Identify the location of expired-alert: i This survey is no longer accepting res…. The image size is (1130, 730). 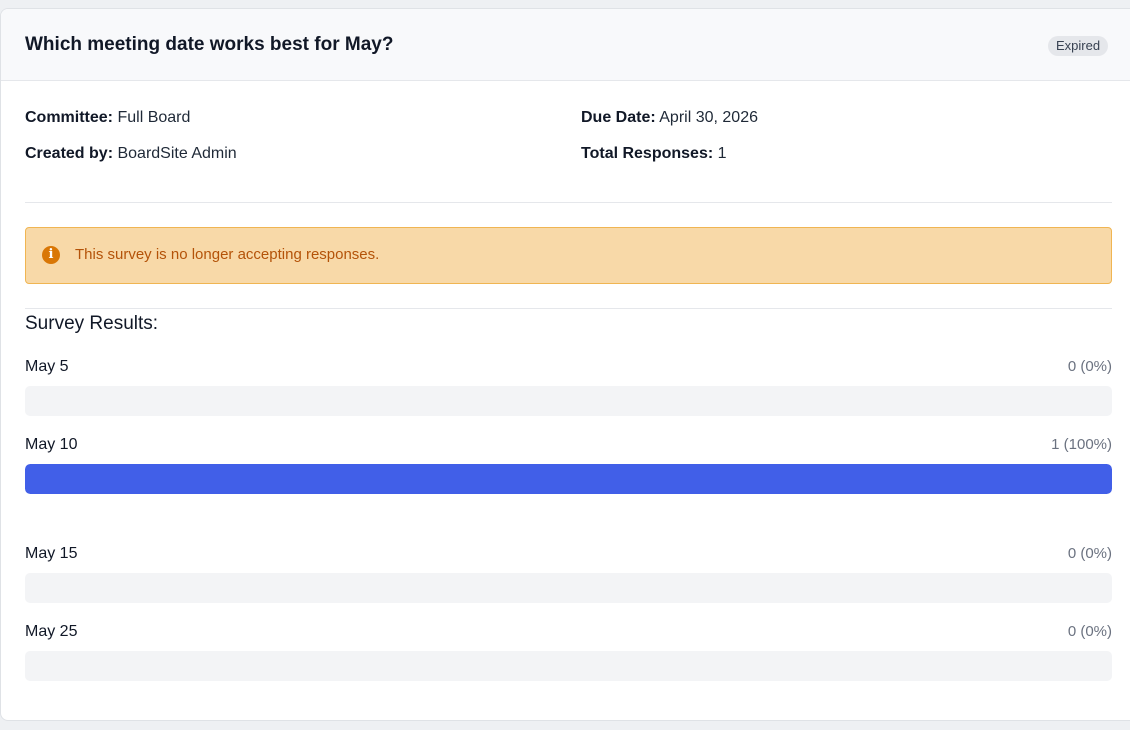
(568, 255).